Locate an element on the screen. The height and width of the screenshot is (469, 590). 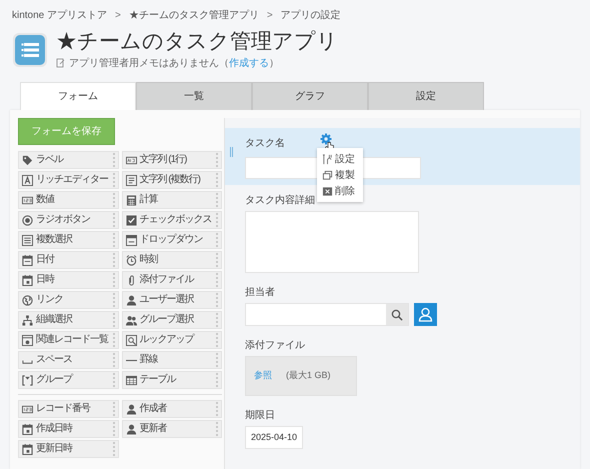
field-label: 添付ファイル is located at coordinates (275, 345).